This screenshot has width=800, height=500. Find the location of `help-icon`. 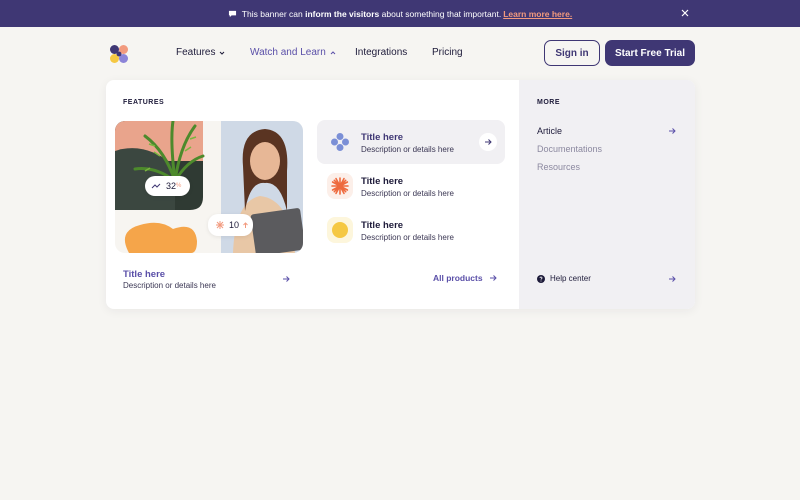

help-icon is located at coordinates (541, 278).